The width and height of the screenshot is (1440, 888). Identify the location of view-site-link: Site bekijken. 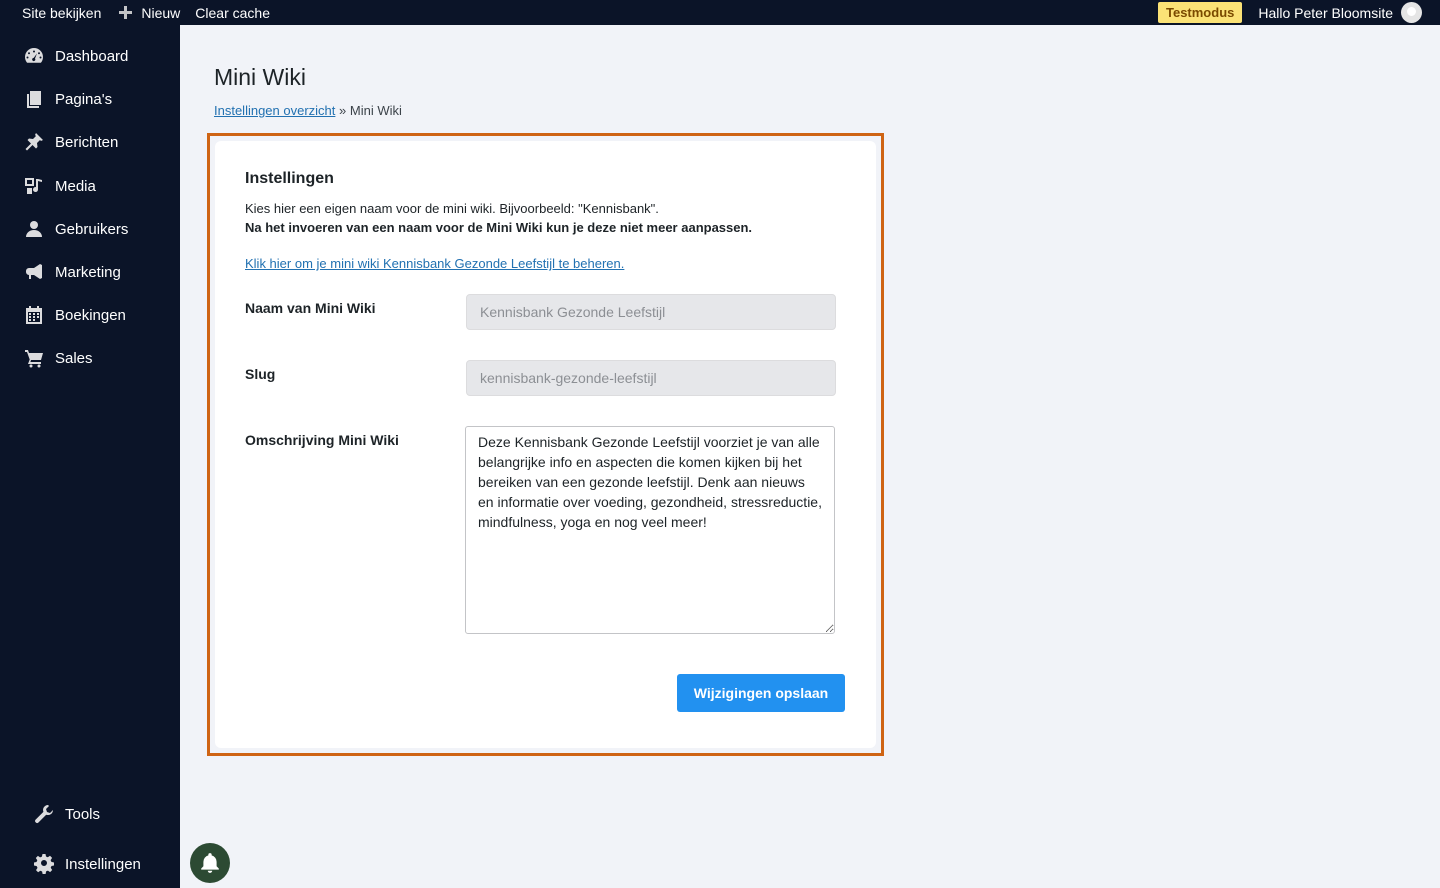
(61, 13).